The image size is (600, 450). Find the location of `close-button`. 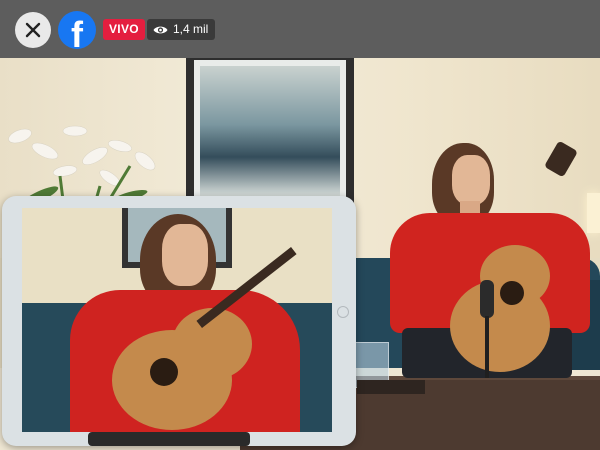

close-button is located at coordinates (33, 30).